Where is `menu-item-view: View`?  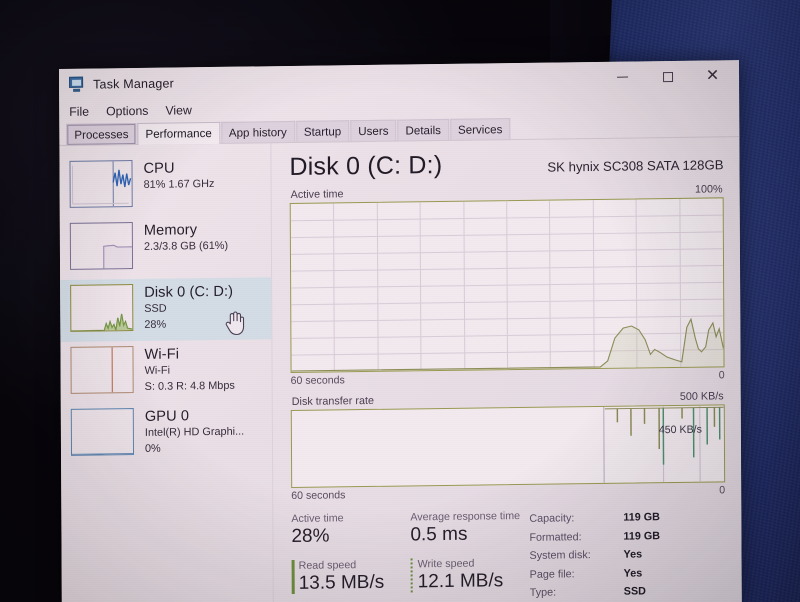
menu-item-view: View is located at coordinates (178, 110).